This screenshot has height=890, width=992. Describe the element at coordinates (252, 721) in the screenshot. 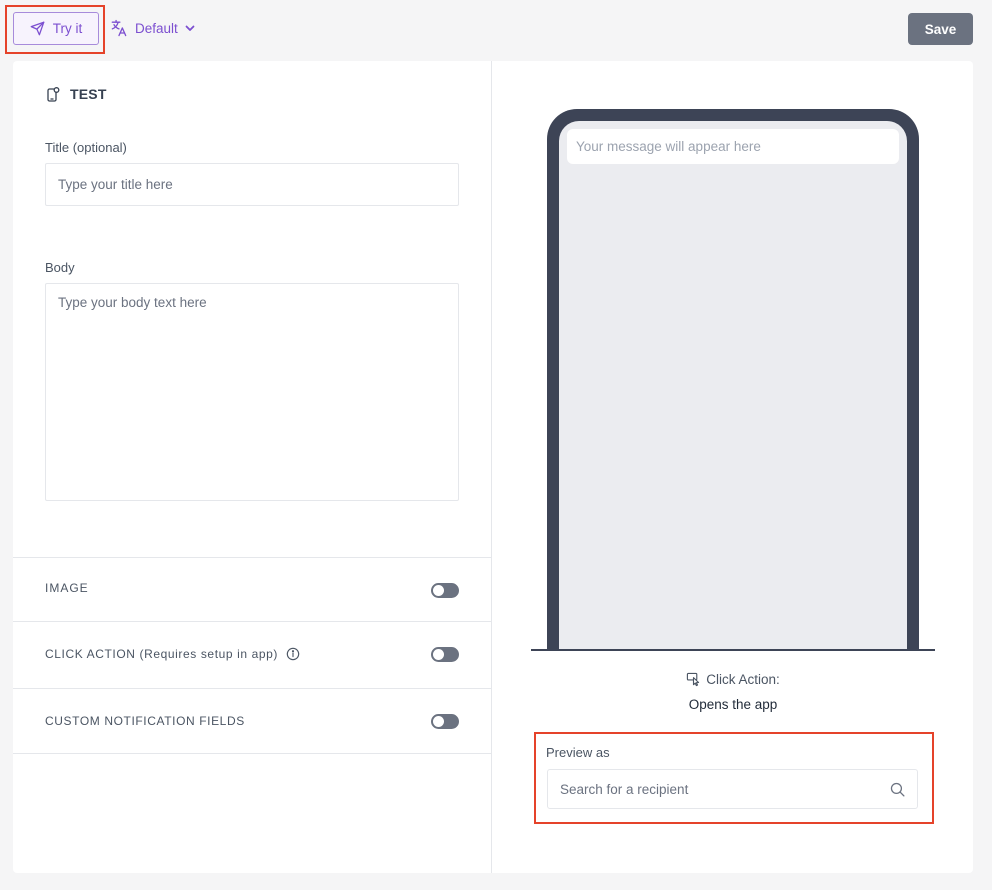

I see `custom-fields-row: CUSTOM NOTIFICATION FIELDS` at that location.